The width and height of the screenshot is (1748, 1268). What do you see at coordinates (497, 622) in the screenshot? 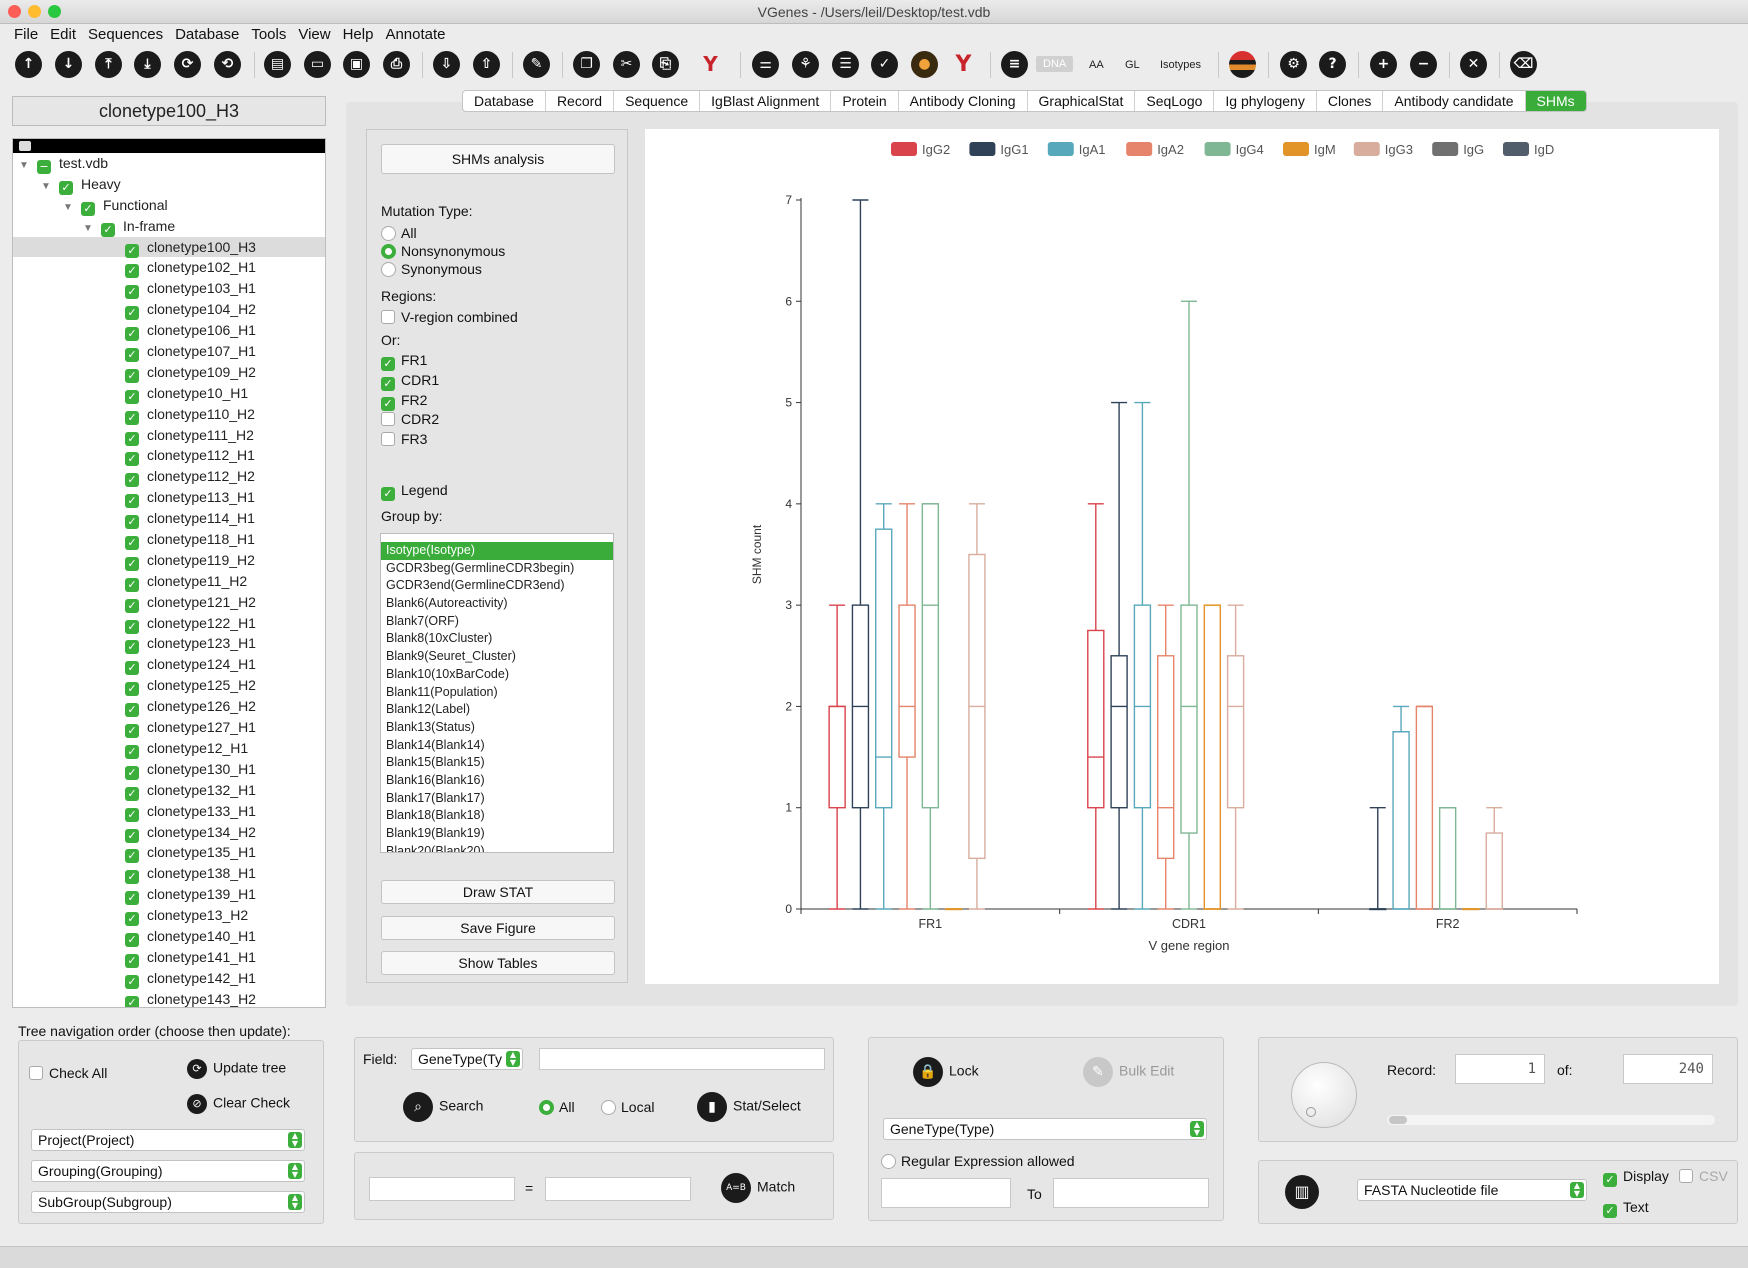
I see `group-option: Blank7(ORF)` at bounding box center [497, 622].